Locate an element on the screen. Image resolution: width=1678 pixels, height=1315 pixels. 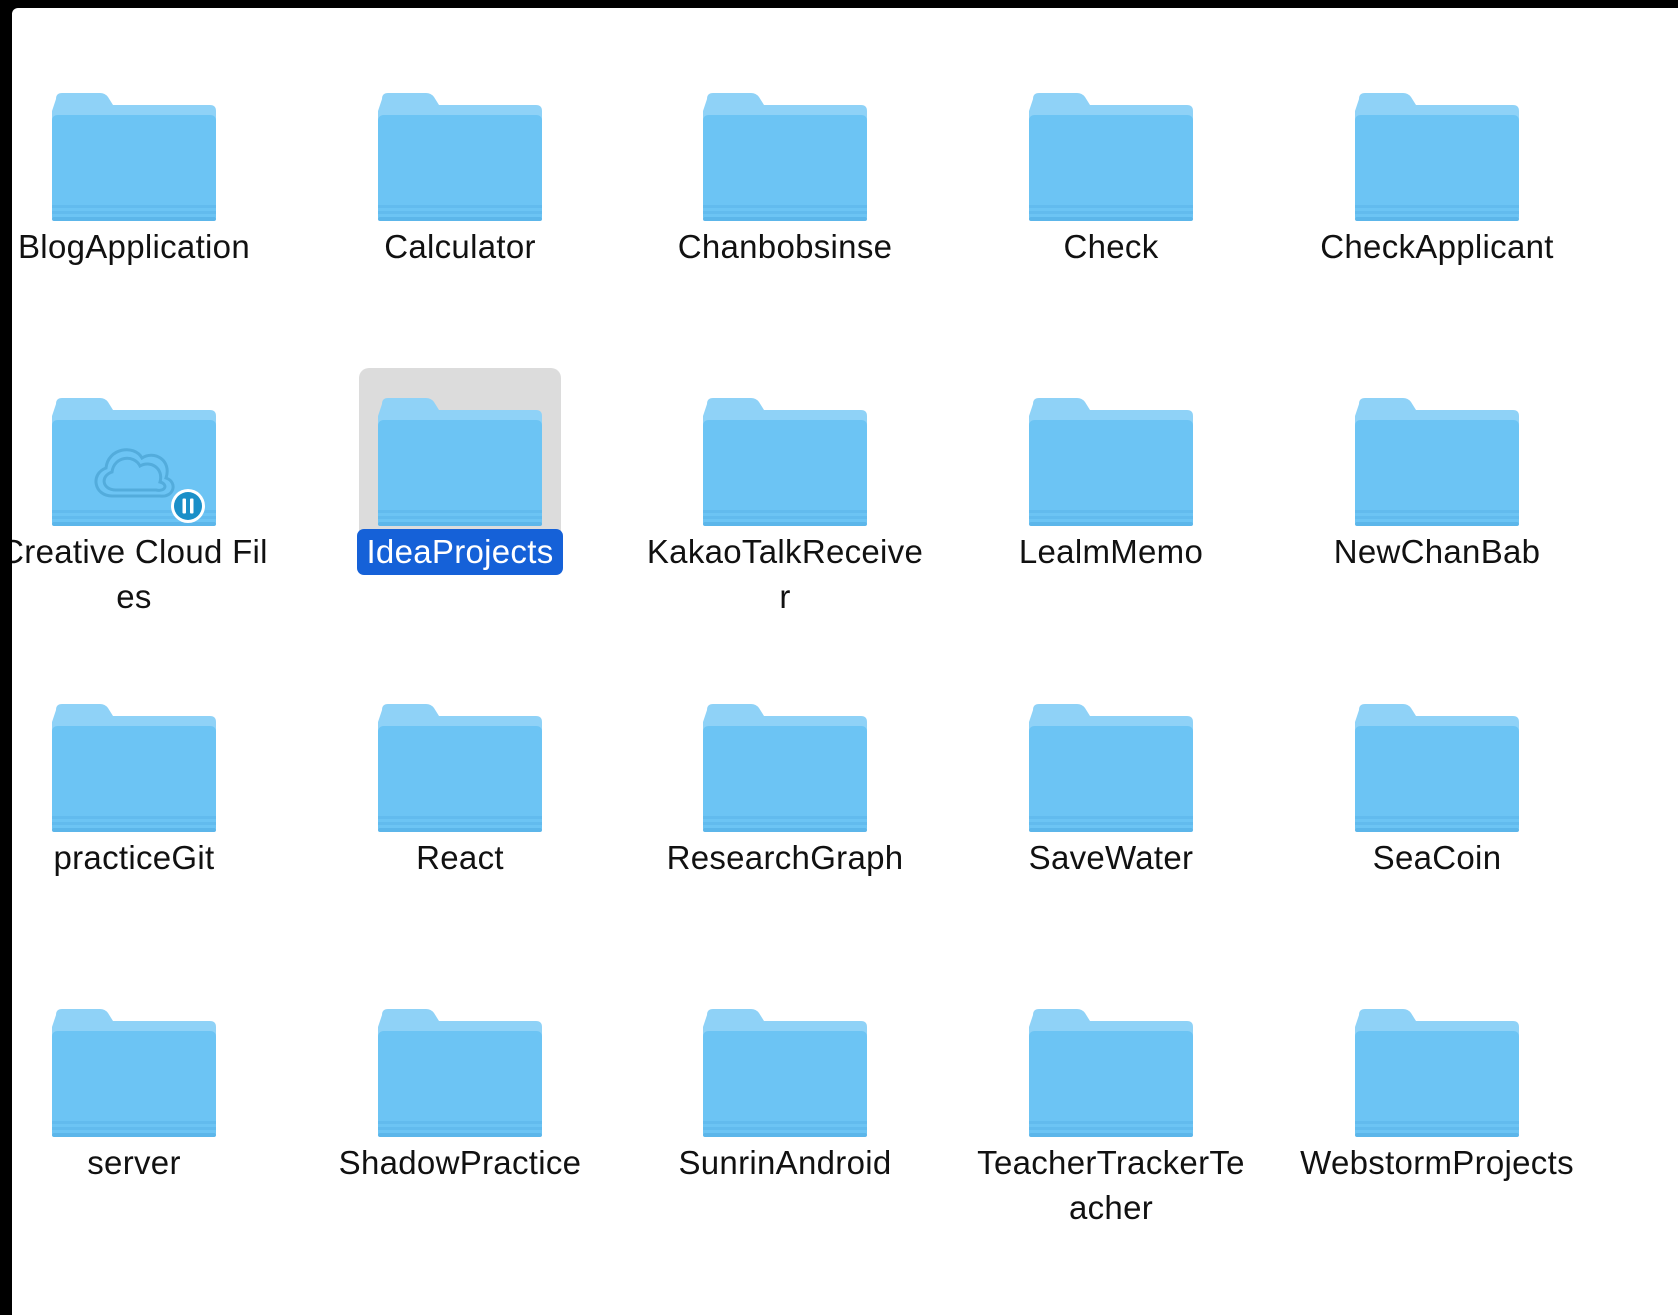
folder-item-react: React is located at coordinates (460, 774).